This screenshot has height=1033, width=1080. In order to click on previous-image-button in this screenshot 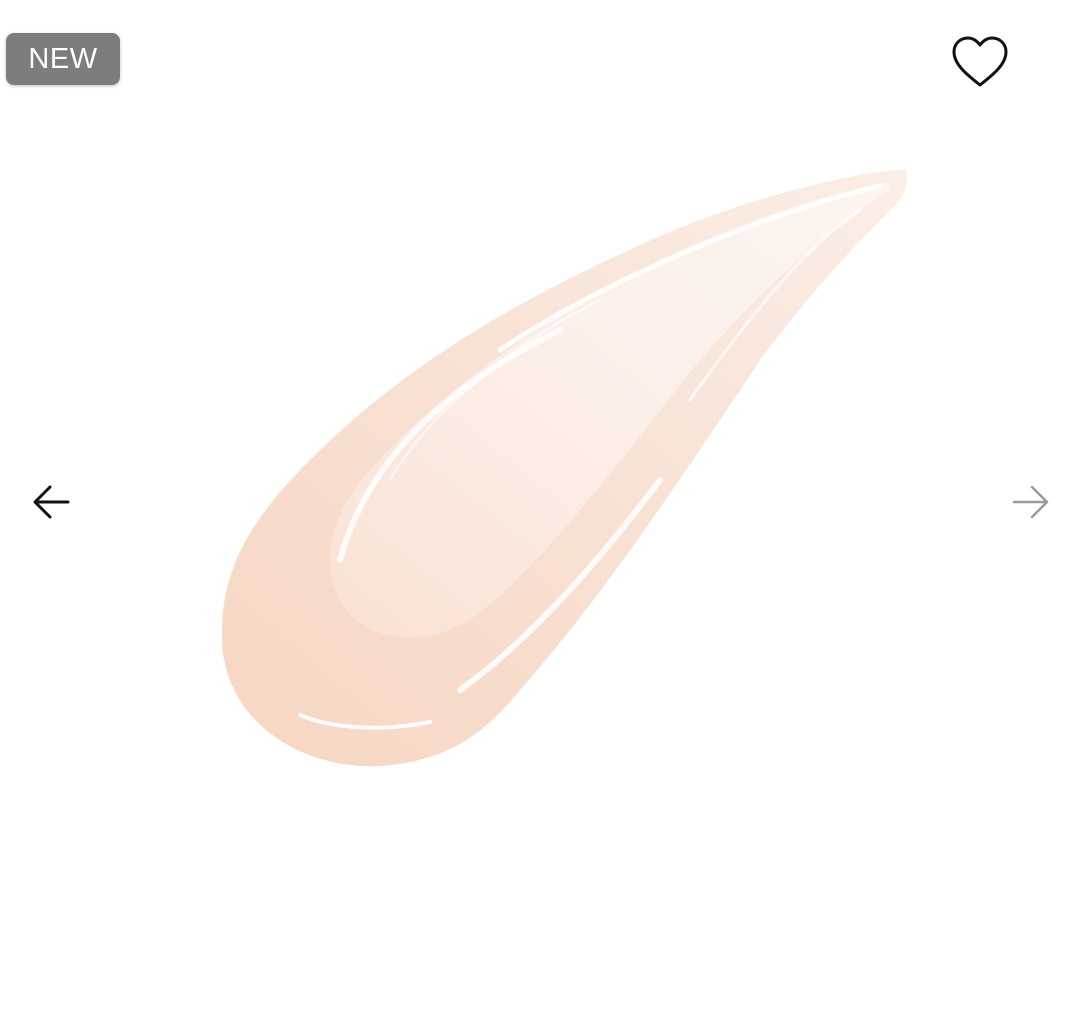, I will do `click(52, 502)`.